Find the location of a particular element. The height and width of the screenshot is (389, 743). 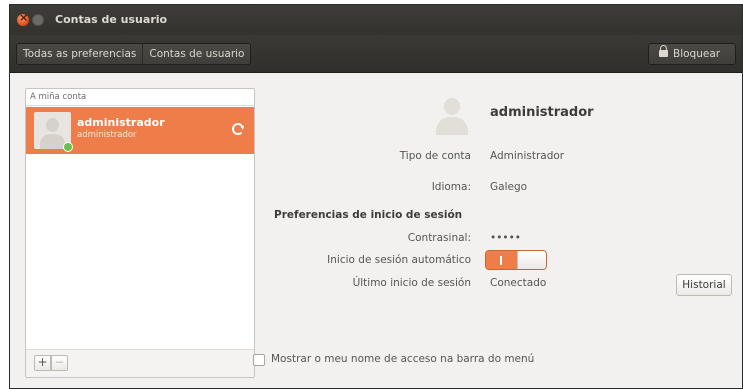

window-title: Contas de usuario is located at coordinates (111, 19).